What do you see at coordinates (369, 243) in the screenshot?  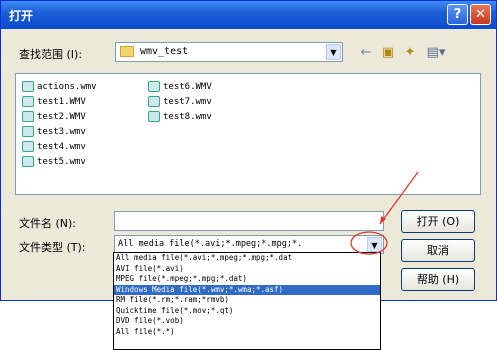 I see `annotation-circle` at bounding box center [369, 243].